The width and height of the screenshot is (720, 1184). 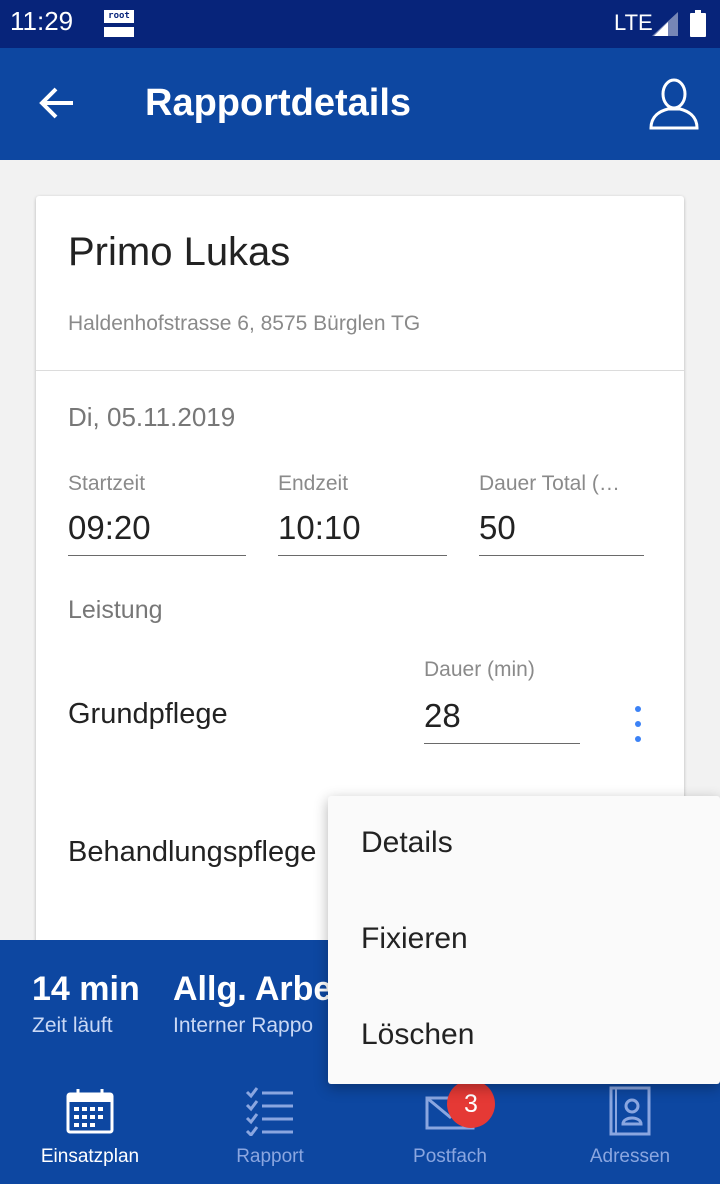 What do you see at coordinates (42, 21) in the screenshot?
I see `status-time: 11:29` at bounding box center [42, 21].